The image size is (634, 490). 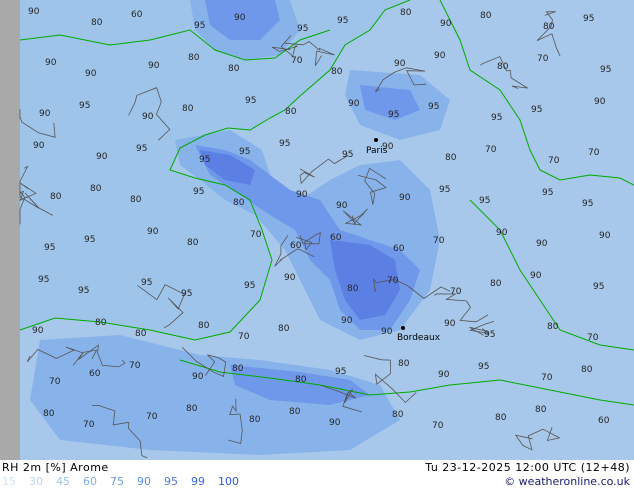 I want to click on city-label-bordeaux: Bordeaux, so click(x=419, y=338).